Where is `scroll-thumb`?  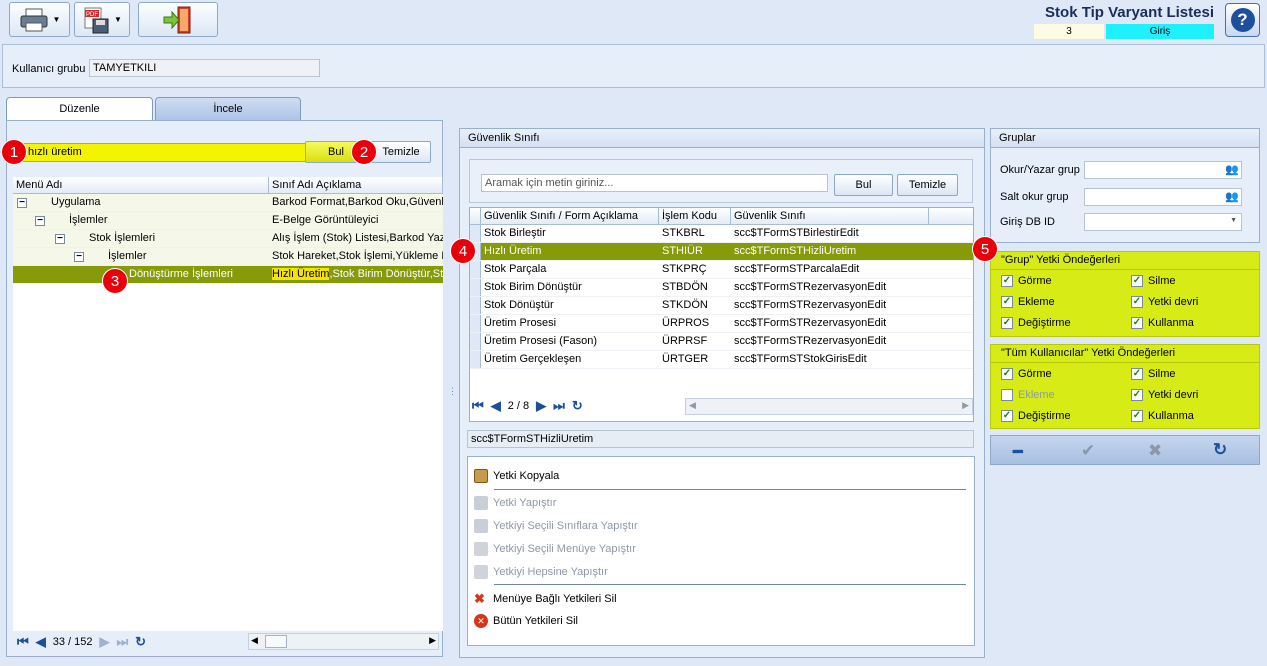 scroll-thumb is located at coordinates (276, 641).